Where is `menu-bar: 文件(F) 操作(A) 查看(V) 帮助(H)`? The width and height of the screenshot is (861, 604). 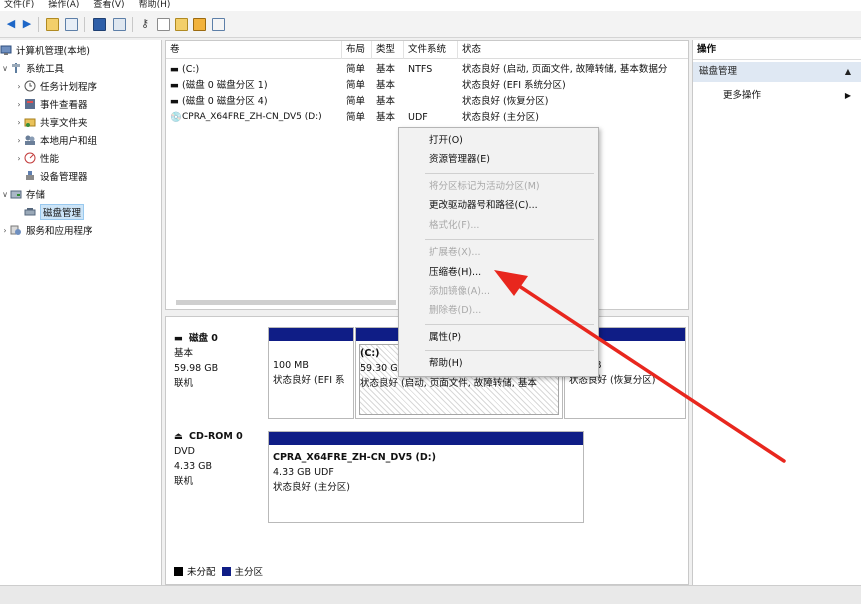
menu-bar: 文件(F) 操作(A) 查看(V) 帮助(H) is located at coordinates (430, 5).